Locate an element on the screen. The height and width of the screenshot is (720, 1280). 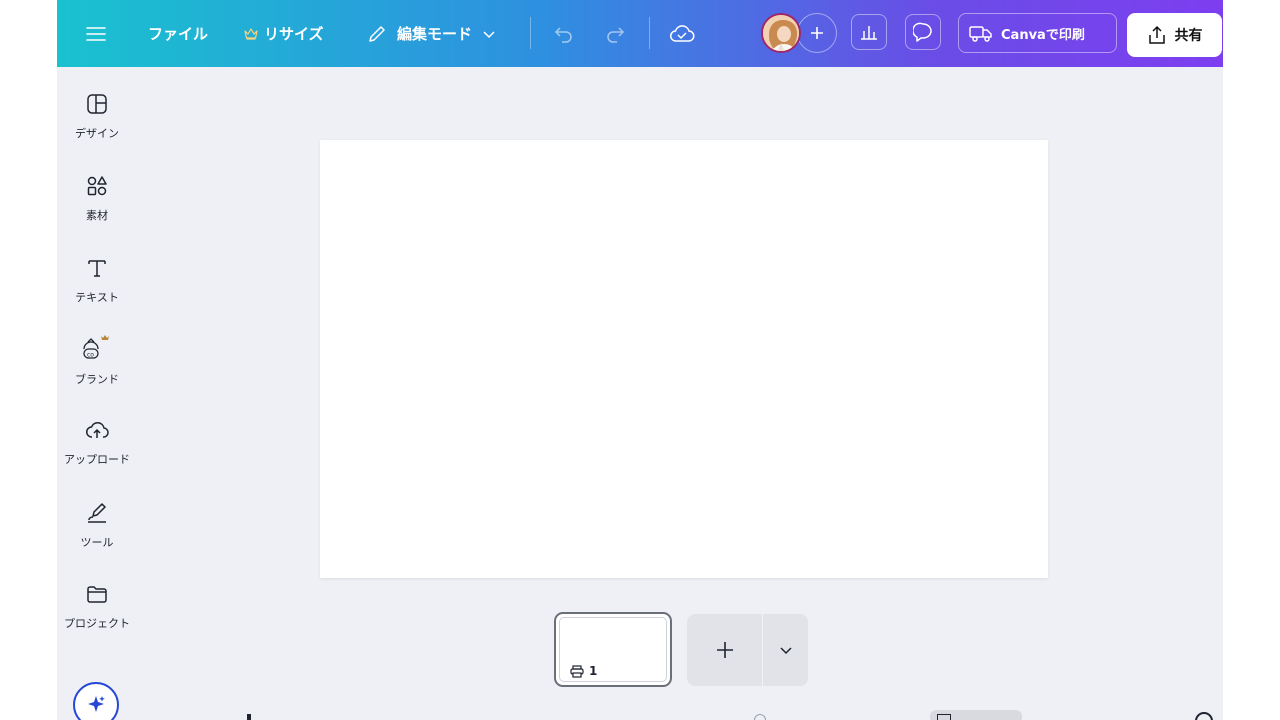
comment-icon is located at coordinates (922, 32).